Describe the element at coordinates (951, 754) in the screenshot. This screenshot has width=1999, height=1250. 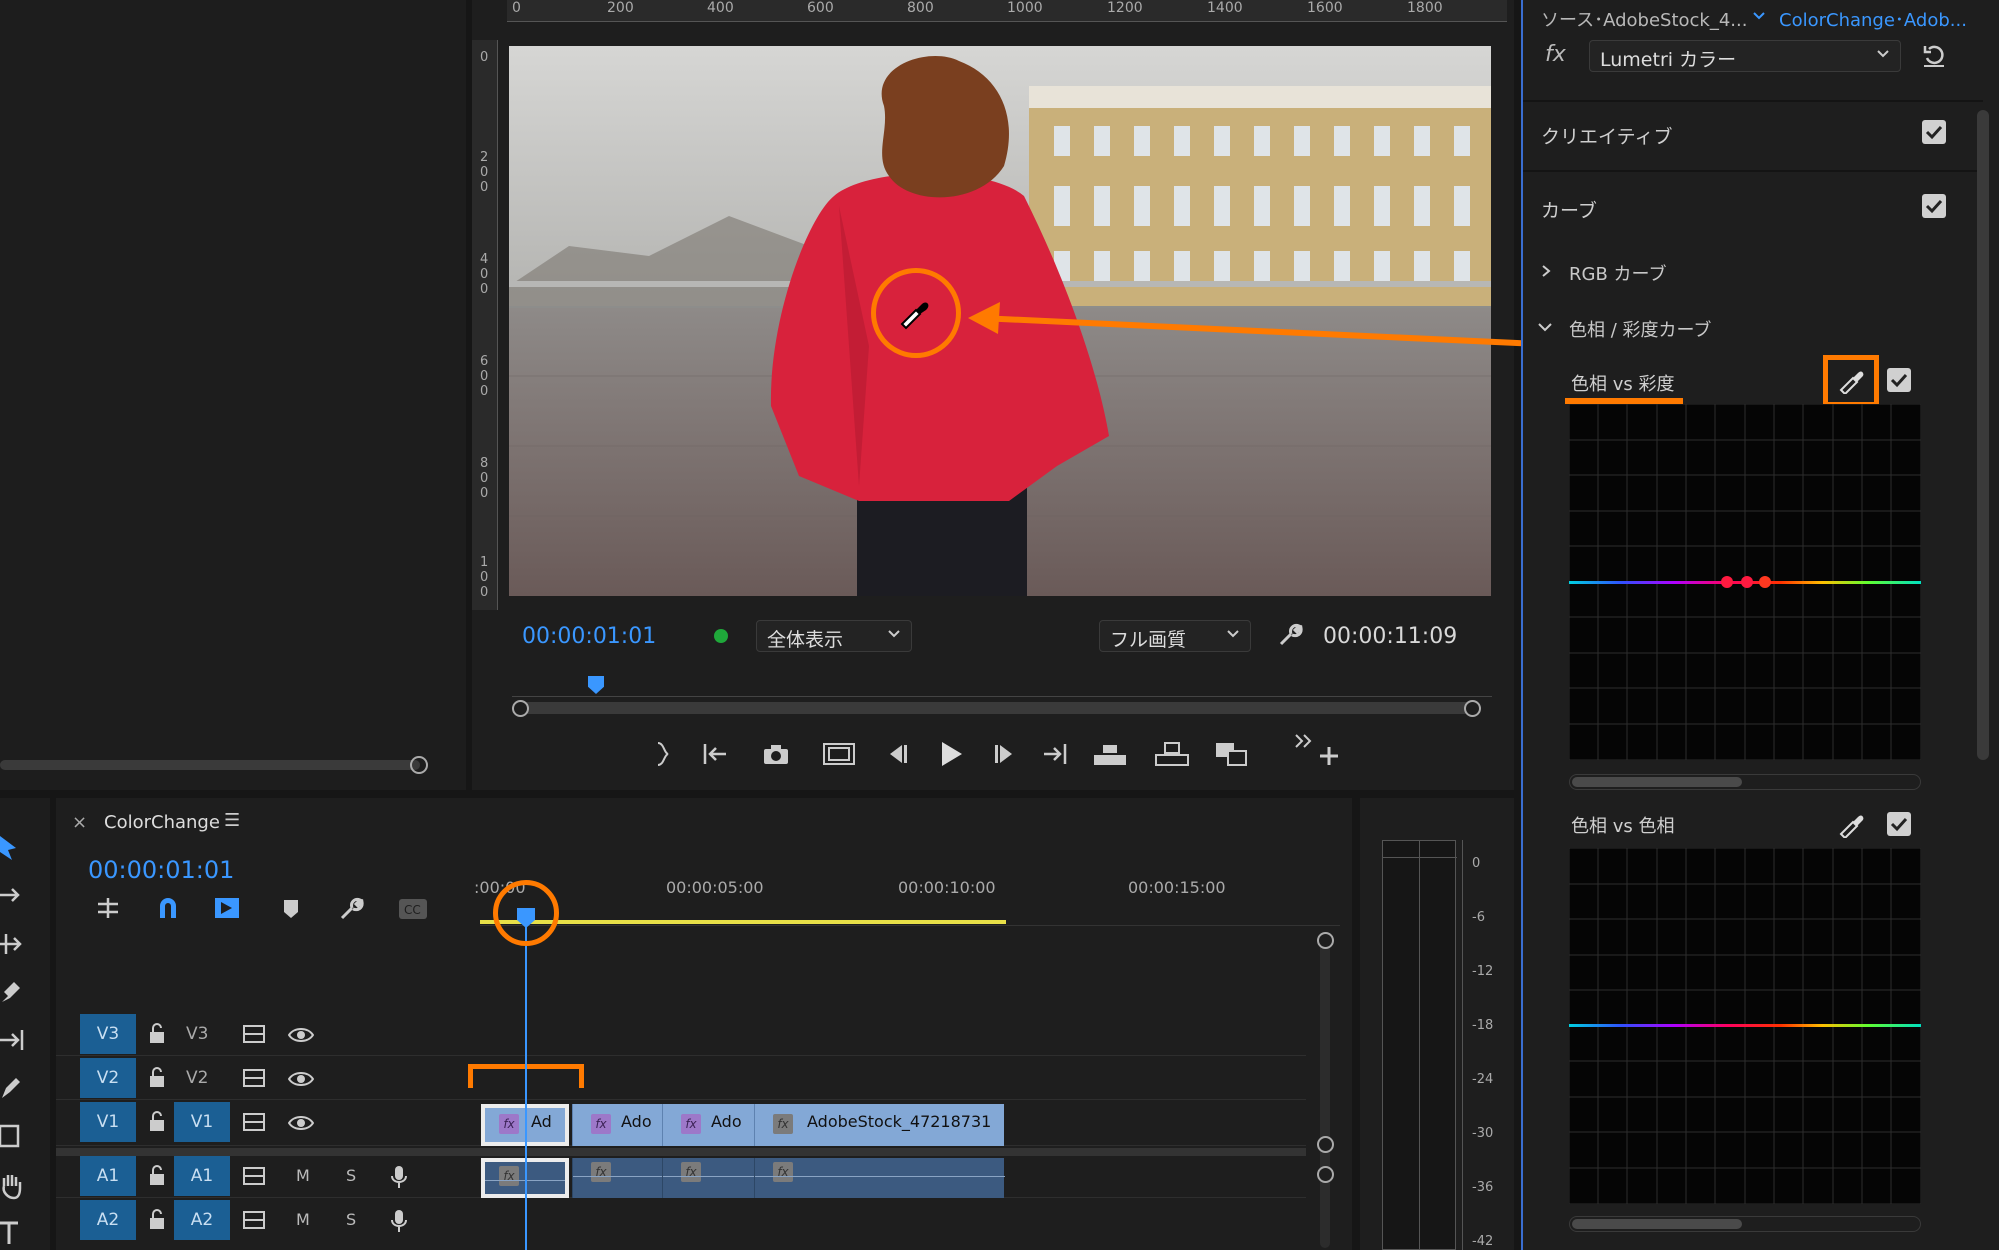
I see `play-icon` at that location.